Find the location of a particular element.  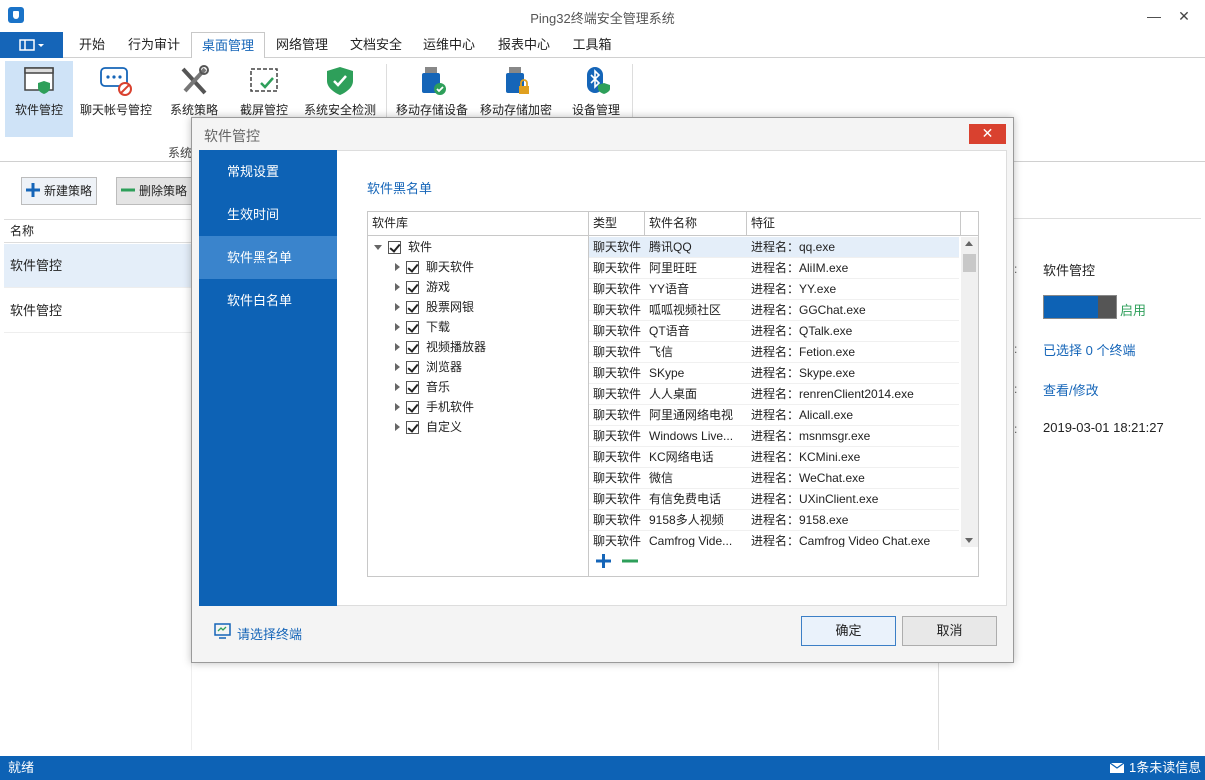

selected-terminals-link: 已选择 0 个终端 is located at coordinates (1089, 349).